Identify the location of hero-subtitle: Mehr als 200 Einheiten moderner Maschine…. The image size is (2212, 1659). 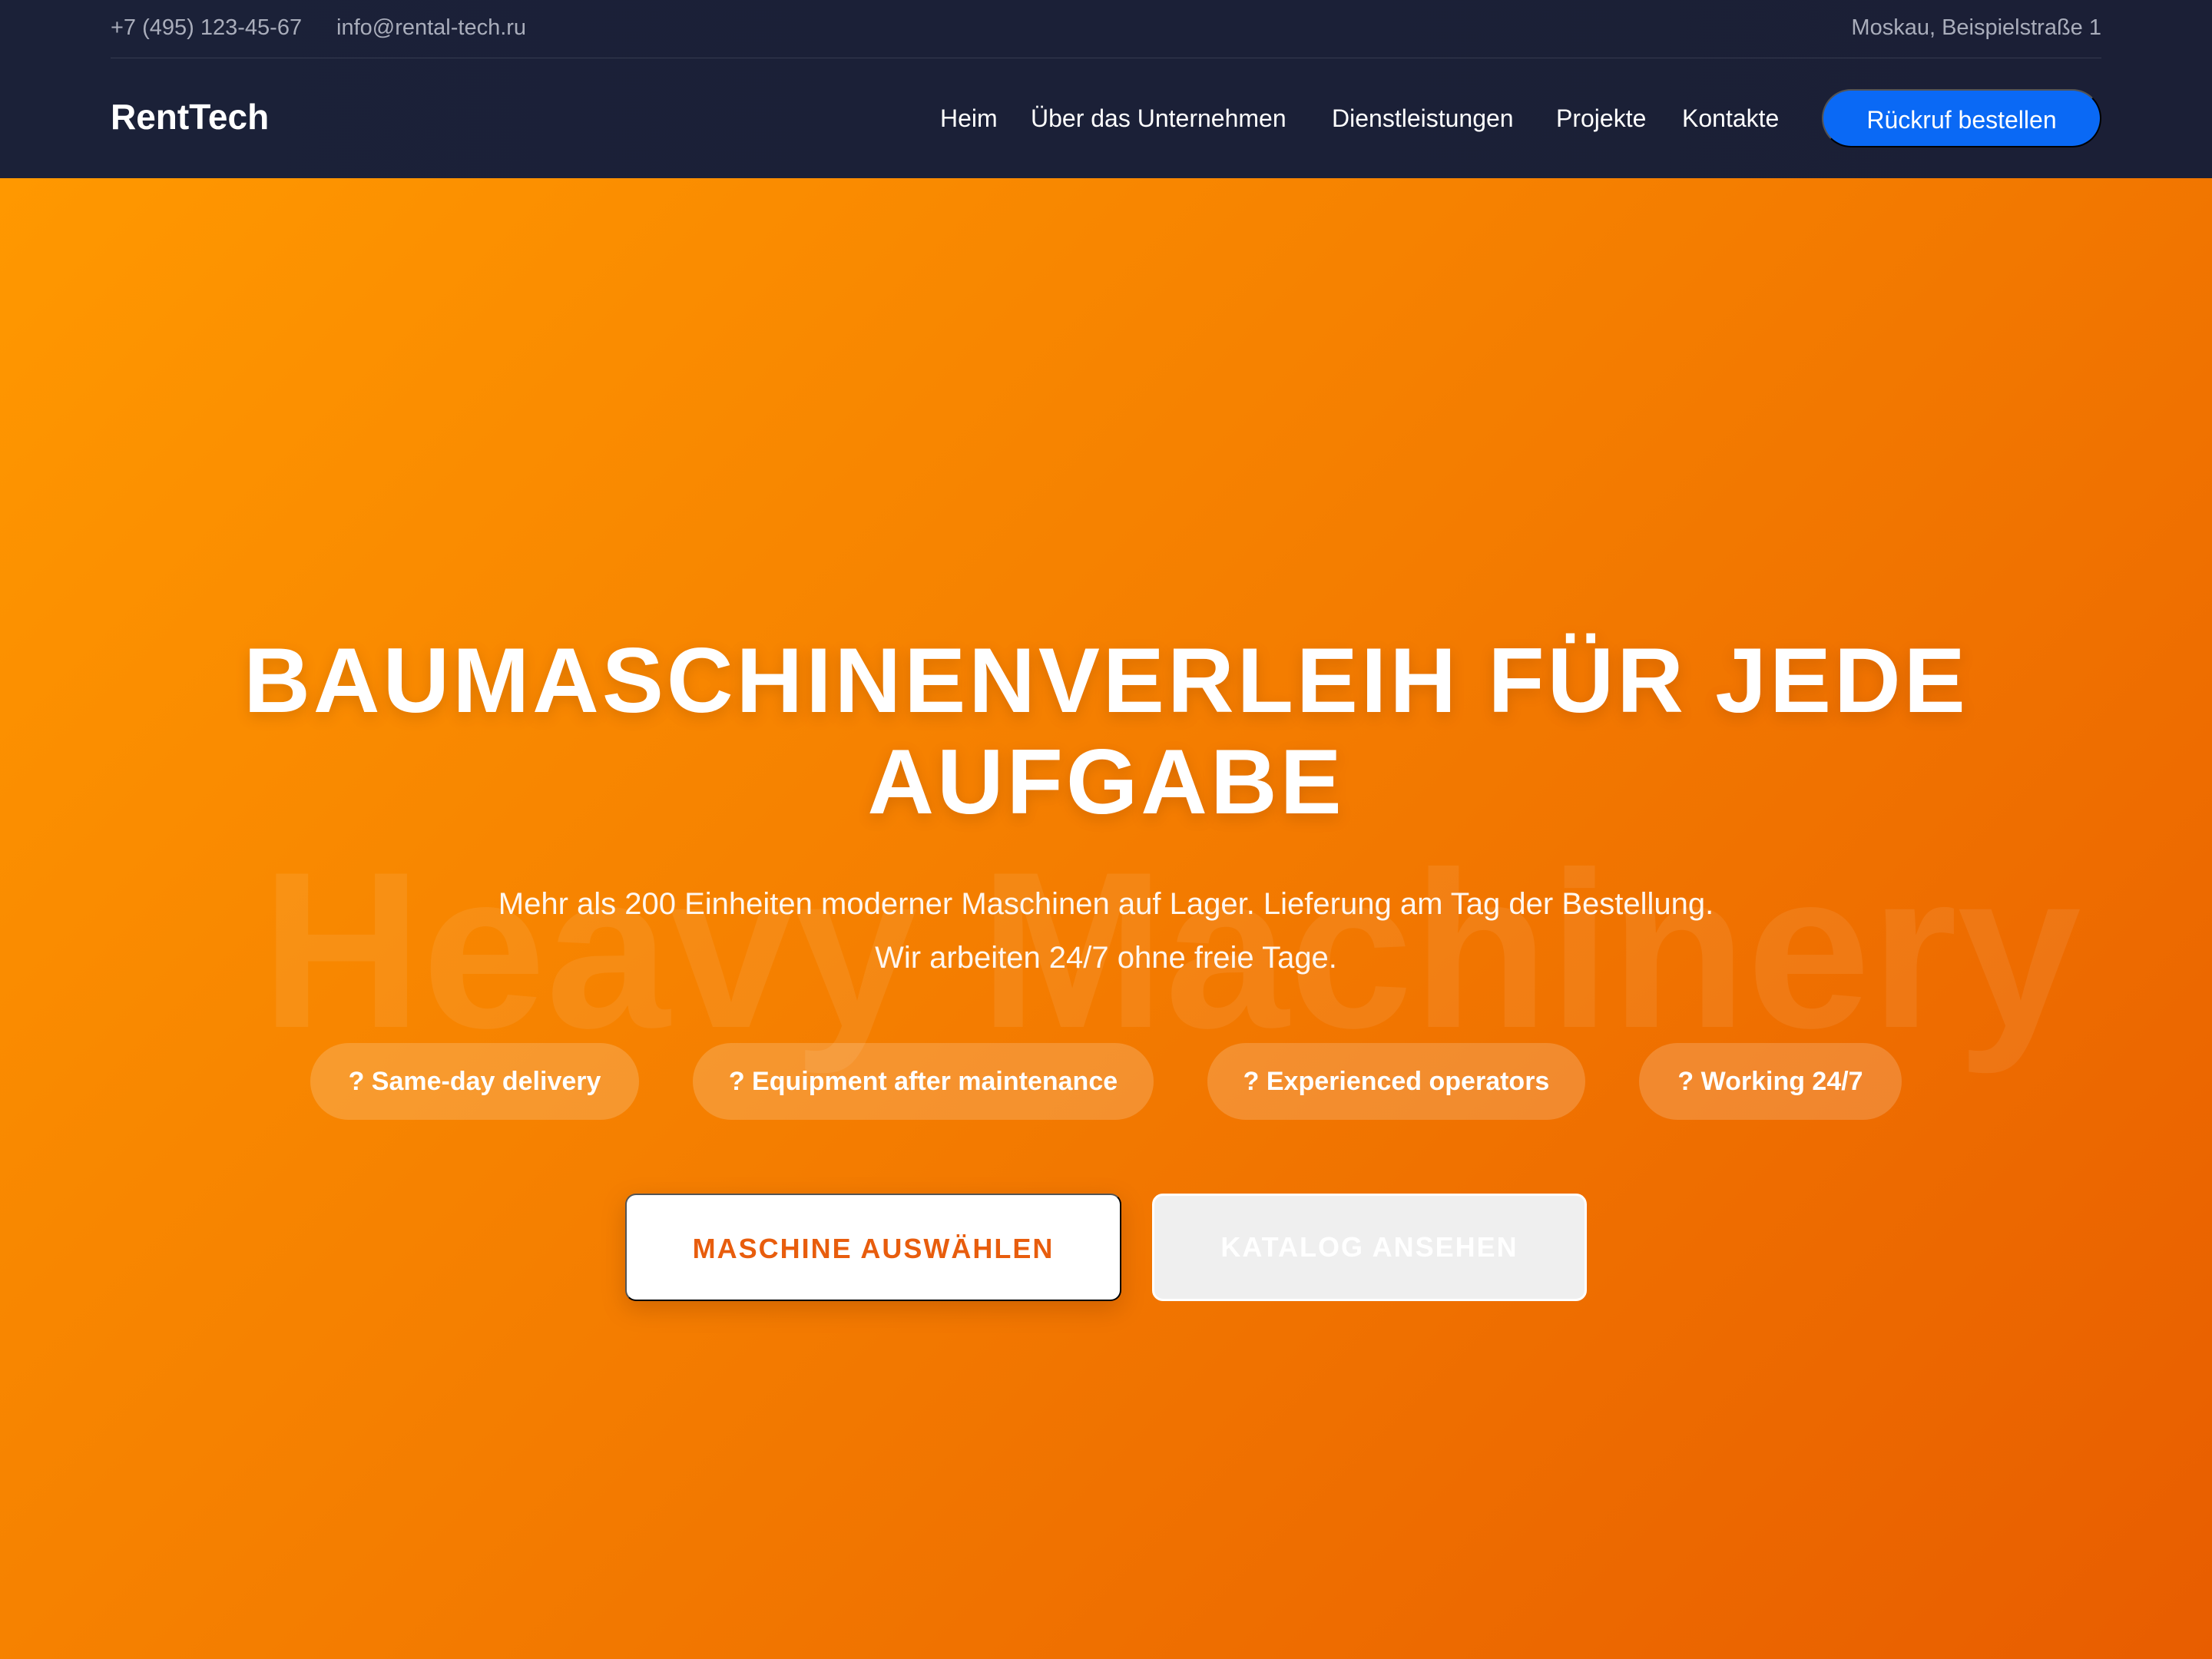
(1106, 931).